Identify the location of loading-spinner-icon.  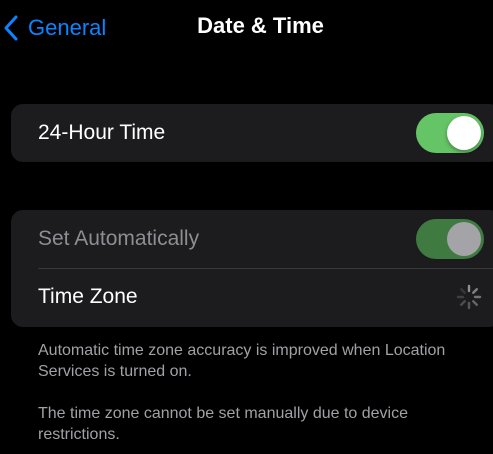
(469, 297).